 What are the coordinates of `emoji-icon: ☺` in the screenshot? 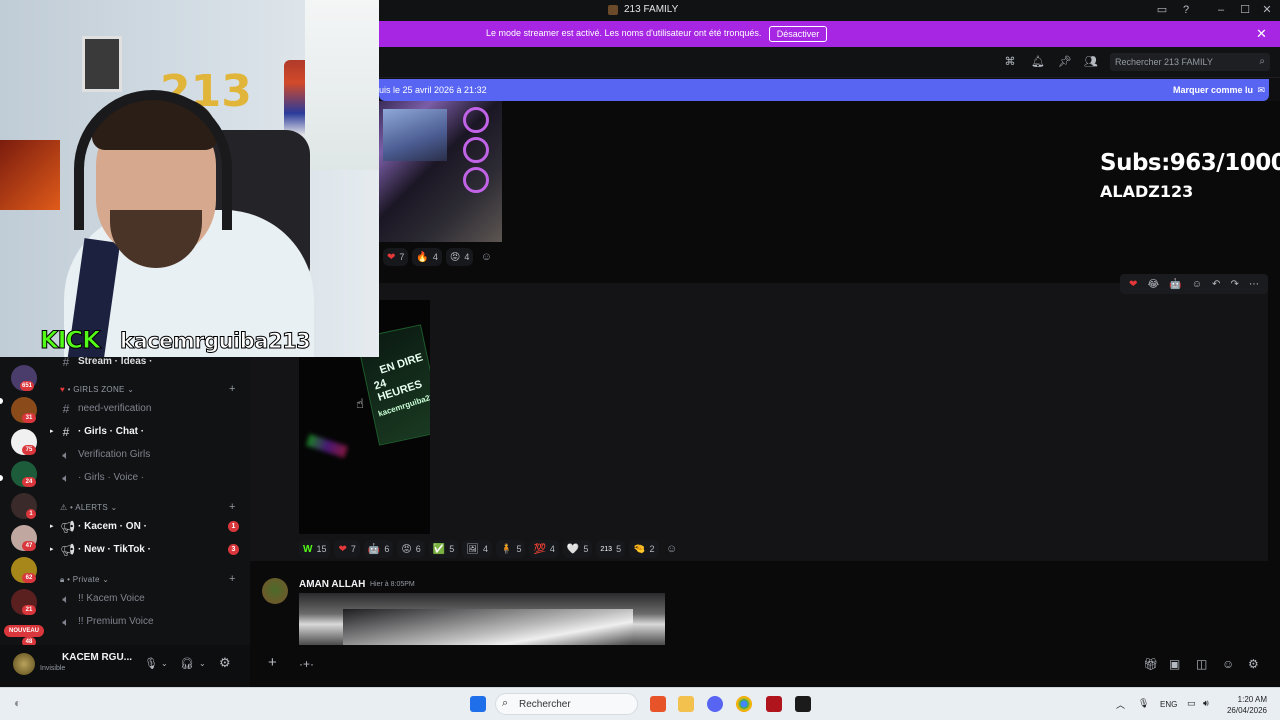 It's located at (1228, 664).